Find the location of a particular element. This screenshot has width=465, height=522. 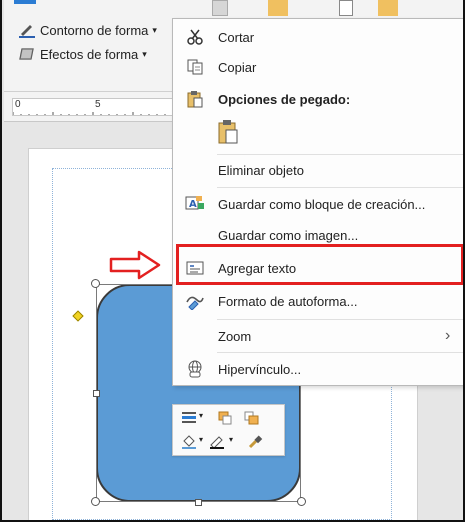

clipboard-icon is located at coordinates (195, 99).